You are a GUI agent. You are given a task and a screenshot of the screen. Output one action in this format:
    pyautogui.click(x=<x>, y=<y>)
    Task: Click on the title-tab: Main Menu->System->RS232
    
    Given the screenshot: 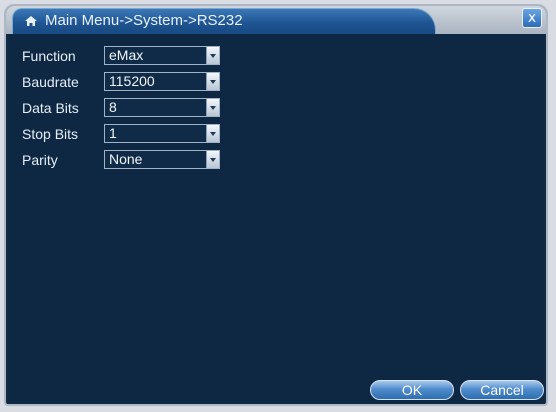 What is the action you would take?
    pyautogui.click(x=224, y=21)
    